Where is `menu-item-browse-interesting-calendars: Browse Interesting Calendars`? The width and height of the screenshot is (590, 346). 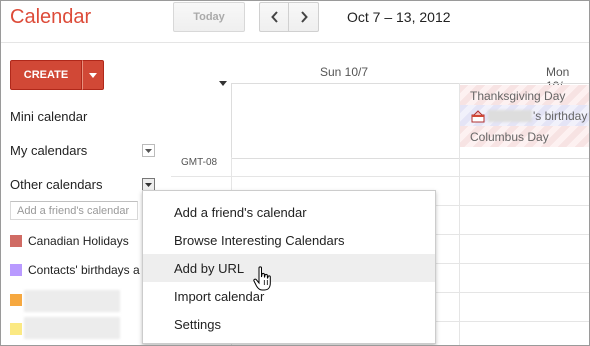
menu-item-browse-interesting-calendars: Browse Interesting Calendars is located at coordinates (289, 240).